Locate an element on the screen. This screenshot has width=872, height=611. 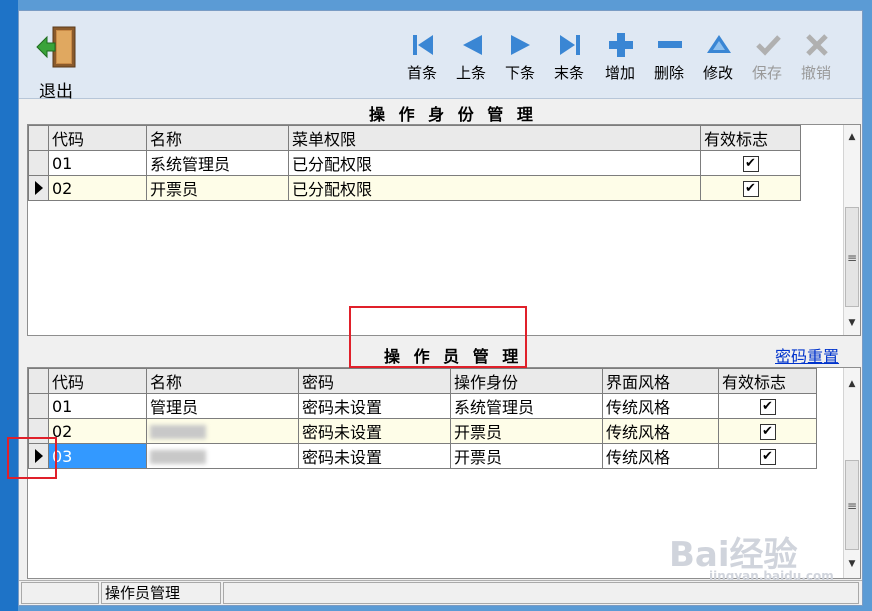
save-label: 保存 is located at coordinates (766, 73).